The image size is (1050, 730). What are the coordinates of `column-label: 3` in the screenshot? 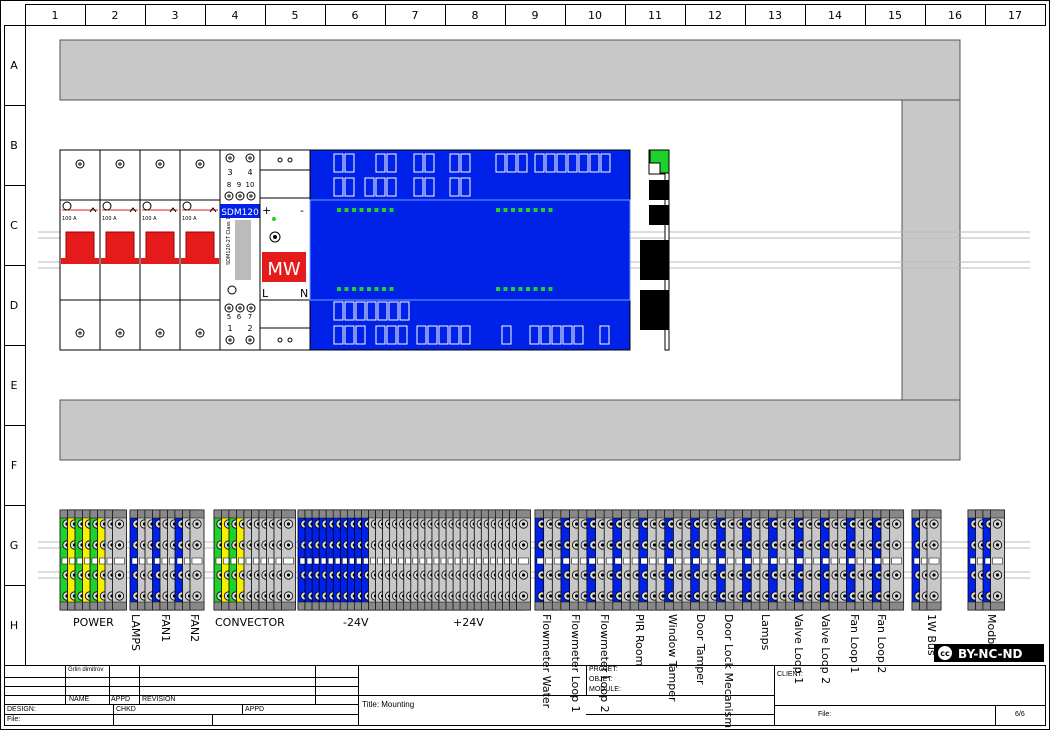 It's located at (175, 15).